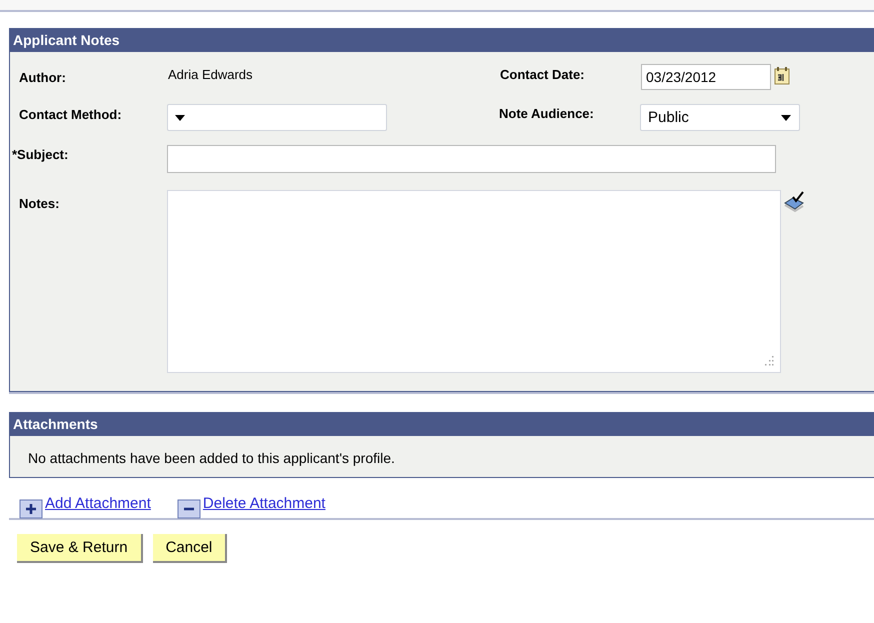 The image size is (874, 623). What do you see at coordinates (80, 548) in the screenshot?
I see `save-button: Save & Return` at bounding box center [80, 548].